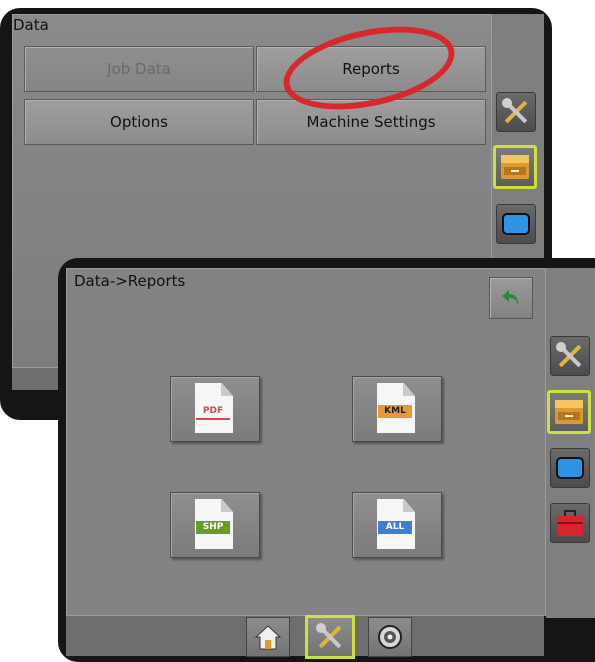  What do you see at coordinates (213, 412) in the screenshot?
I see `pdf-label: PDF` at bounding box center [213, 412].